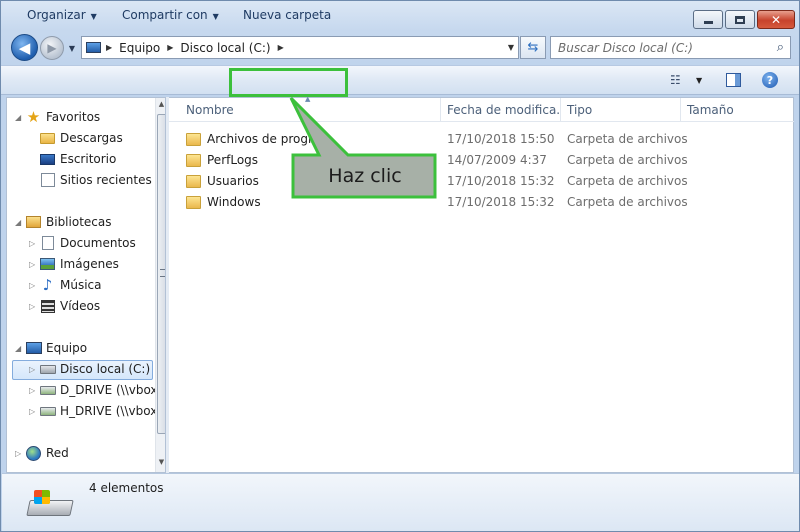 The image size is (800, 532). What do you see at coordinates (501, 181) in the screenshot?
I see `file-date: 17/10/2018 15:32` at bounding box center [501, 181].